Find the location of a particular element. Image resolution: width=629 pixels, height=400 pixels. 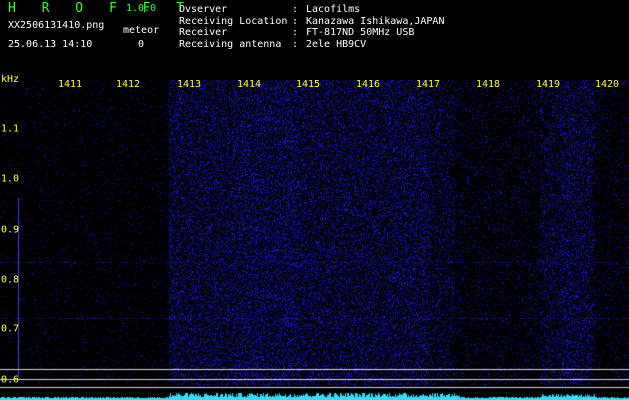

y-tick-0-7: 0.7 is located at coordinates (10, 329).